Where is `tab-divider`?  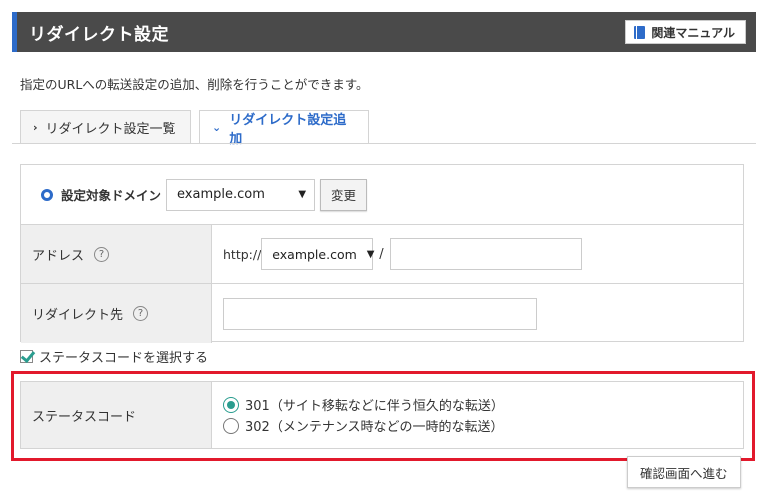 tab-divider is located at coordinates (384, 143).